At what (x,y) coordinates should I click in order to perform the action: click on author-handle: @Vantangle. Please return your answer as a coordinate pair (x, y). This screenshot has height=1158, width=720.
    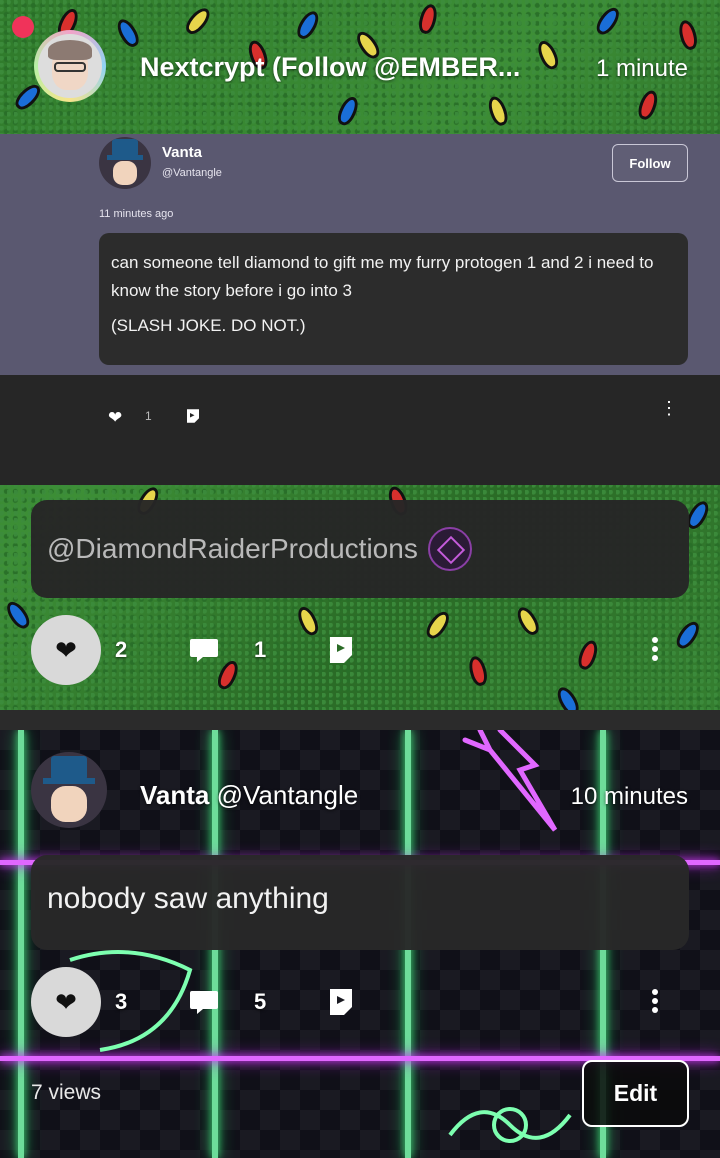
    Looking at the image, I should click on (287, 795).